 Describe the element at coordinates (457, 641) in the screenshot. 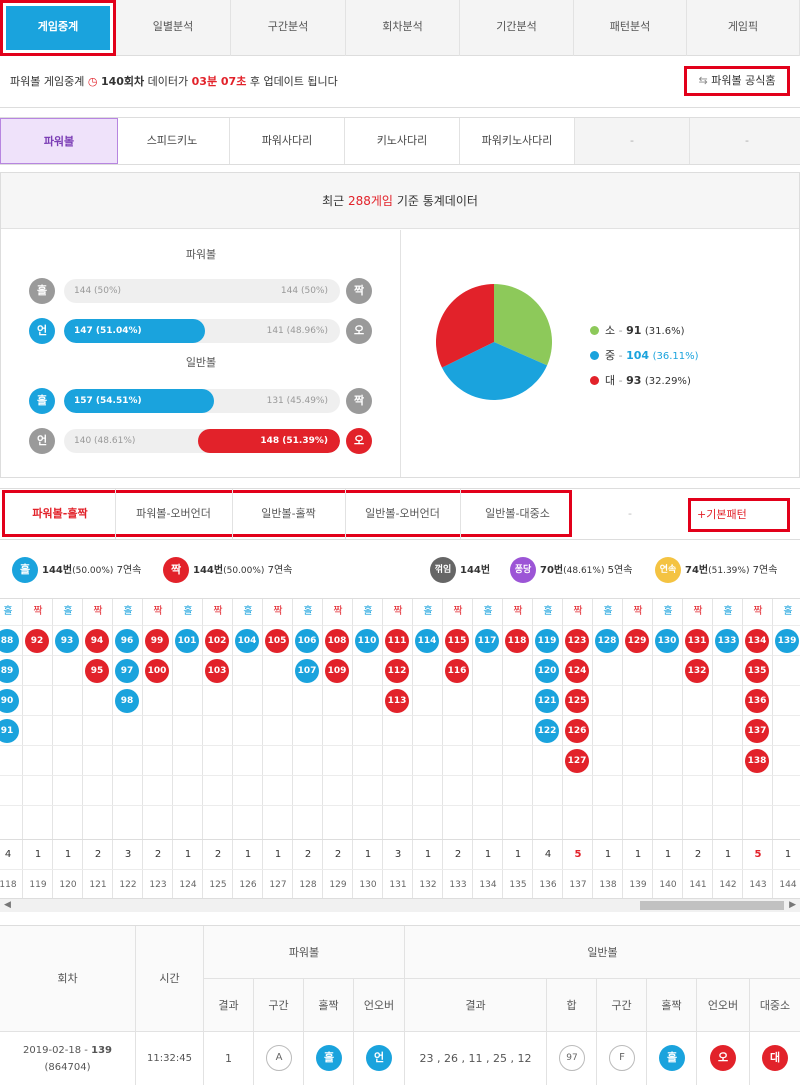

I see `grid-ball: 115` at that location.